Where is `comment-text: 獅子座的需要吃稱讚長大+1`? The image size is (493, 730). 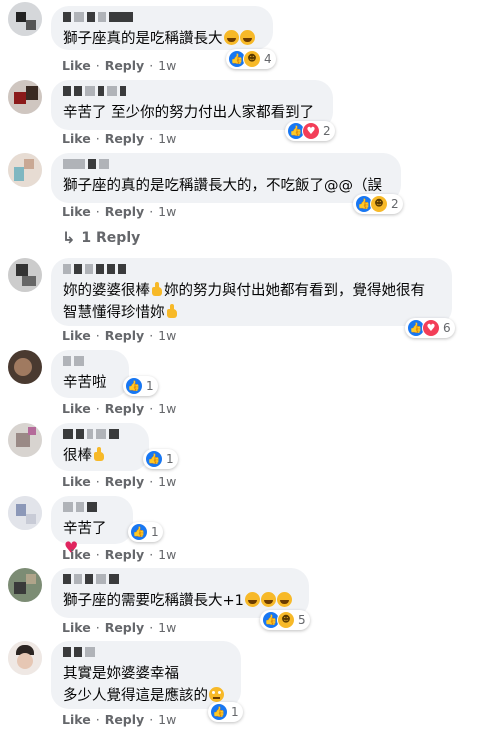 comment-text: 獅子座的需要吃稱讚長大+1 is located at coordinates (180, 601).